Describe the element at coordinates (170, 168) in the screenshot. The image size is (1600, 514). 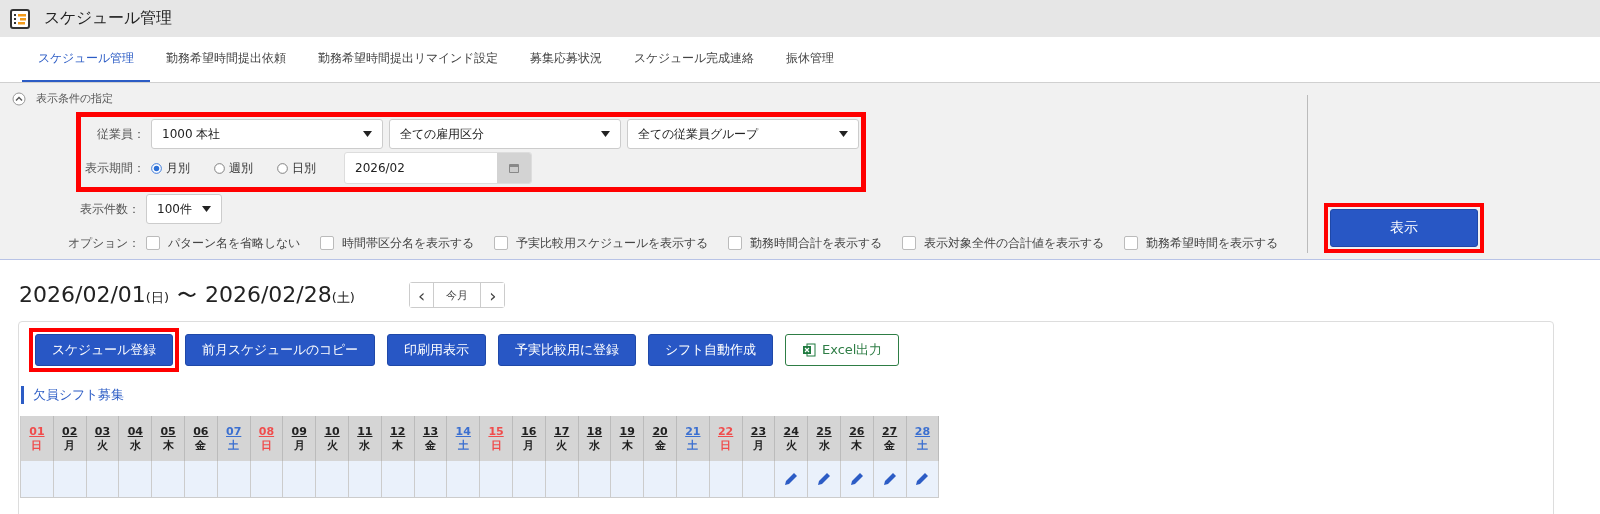
I see `radio-option: 月別` at that location.